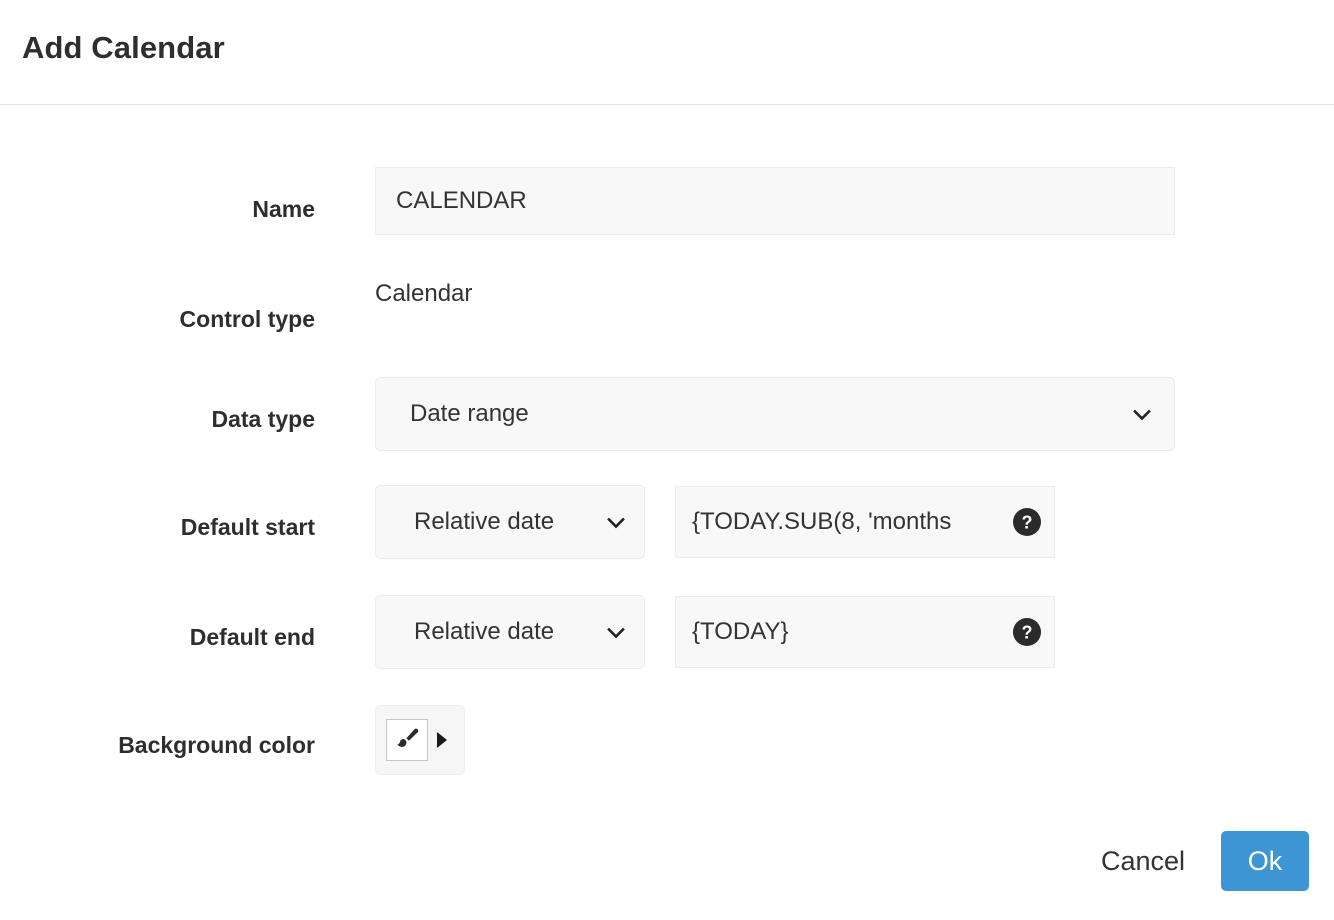  What do you see at coordinates (824, 293) in the screenshot?
I see `control-type-field-wrap: Calendar` at bounding box center [824, 293].